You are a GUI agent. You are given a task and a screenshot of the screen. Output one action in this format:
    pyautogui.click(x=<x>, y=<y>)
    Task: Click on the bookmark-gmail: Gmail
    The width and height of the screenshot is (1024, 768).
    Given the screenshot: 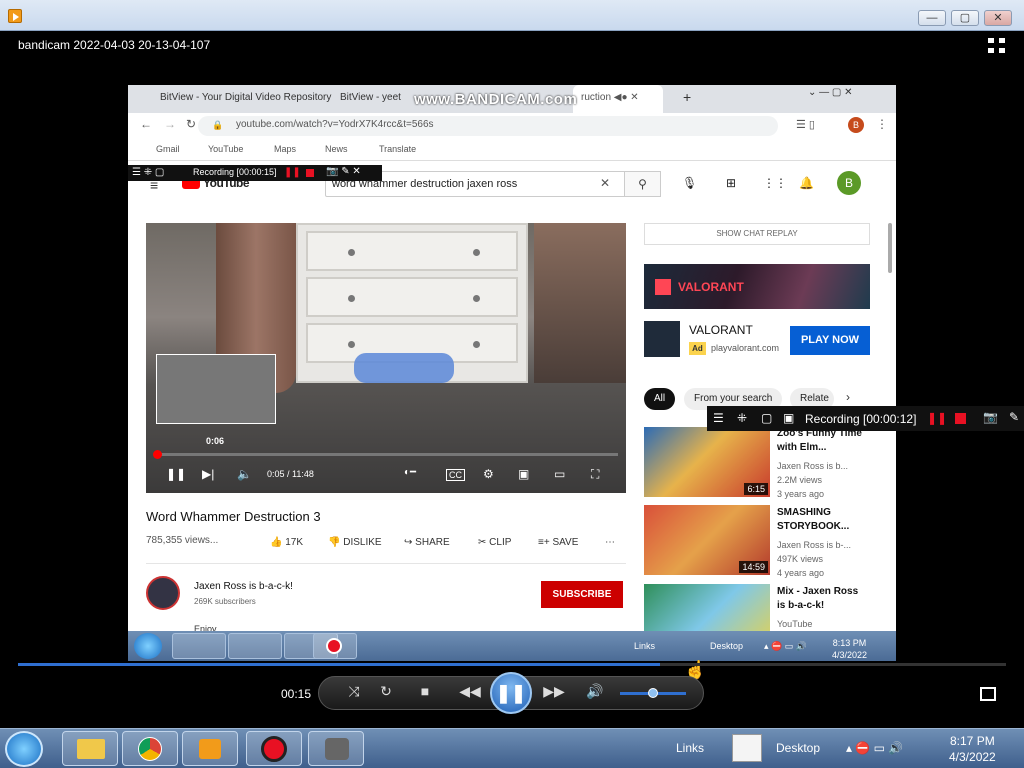 What is the action you would take?
    pyautogui.click(x=168, y=149)
    